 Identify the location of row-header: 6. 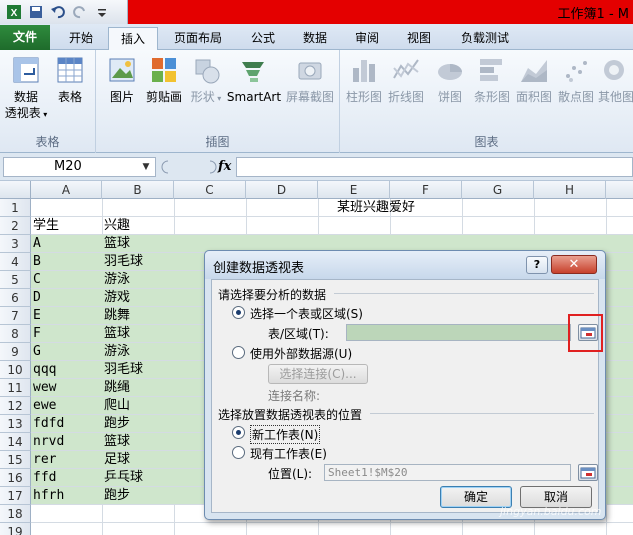
(15, 298).